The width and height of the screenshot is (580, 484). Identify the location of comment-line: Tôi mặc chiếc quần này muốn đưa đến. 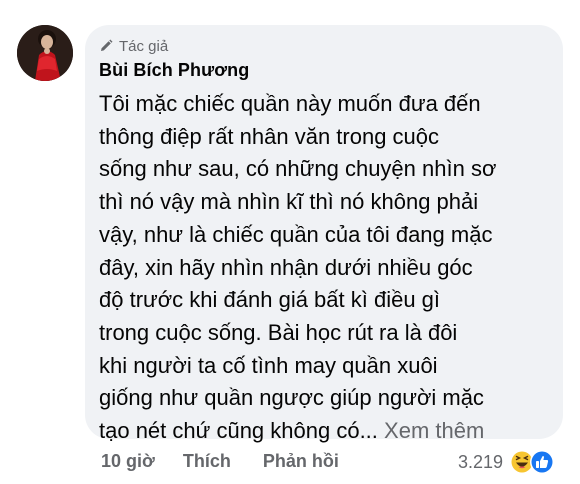
(290, 103).